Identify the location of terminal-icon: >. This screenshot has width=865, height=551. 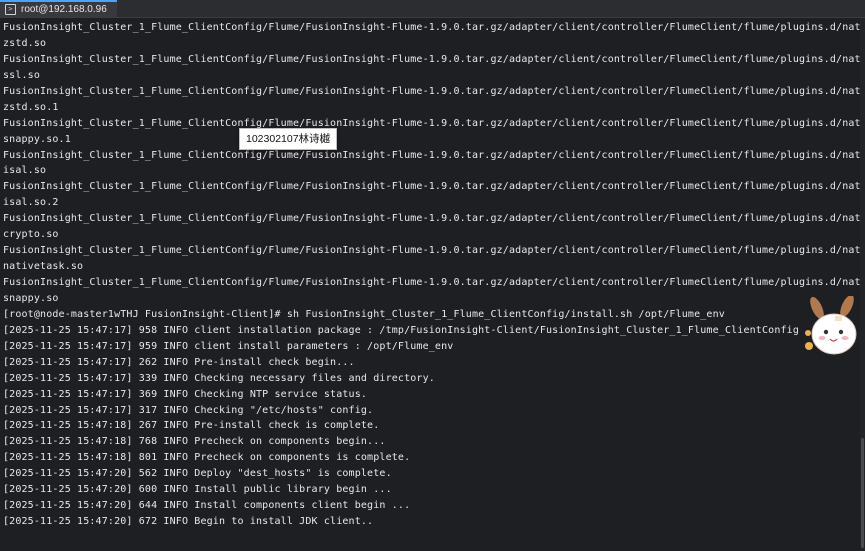
(10, 9).